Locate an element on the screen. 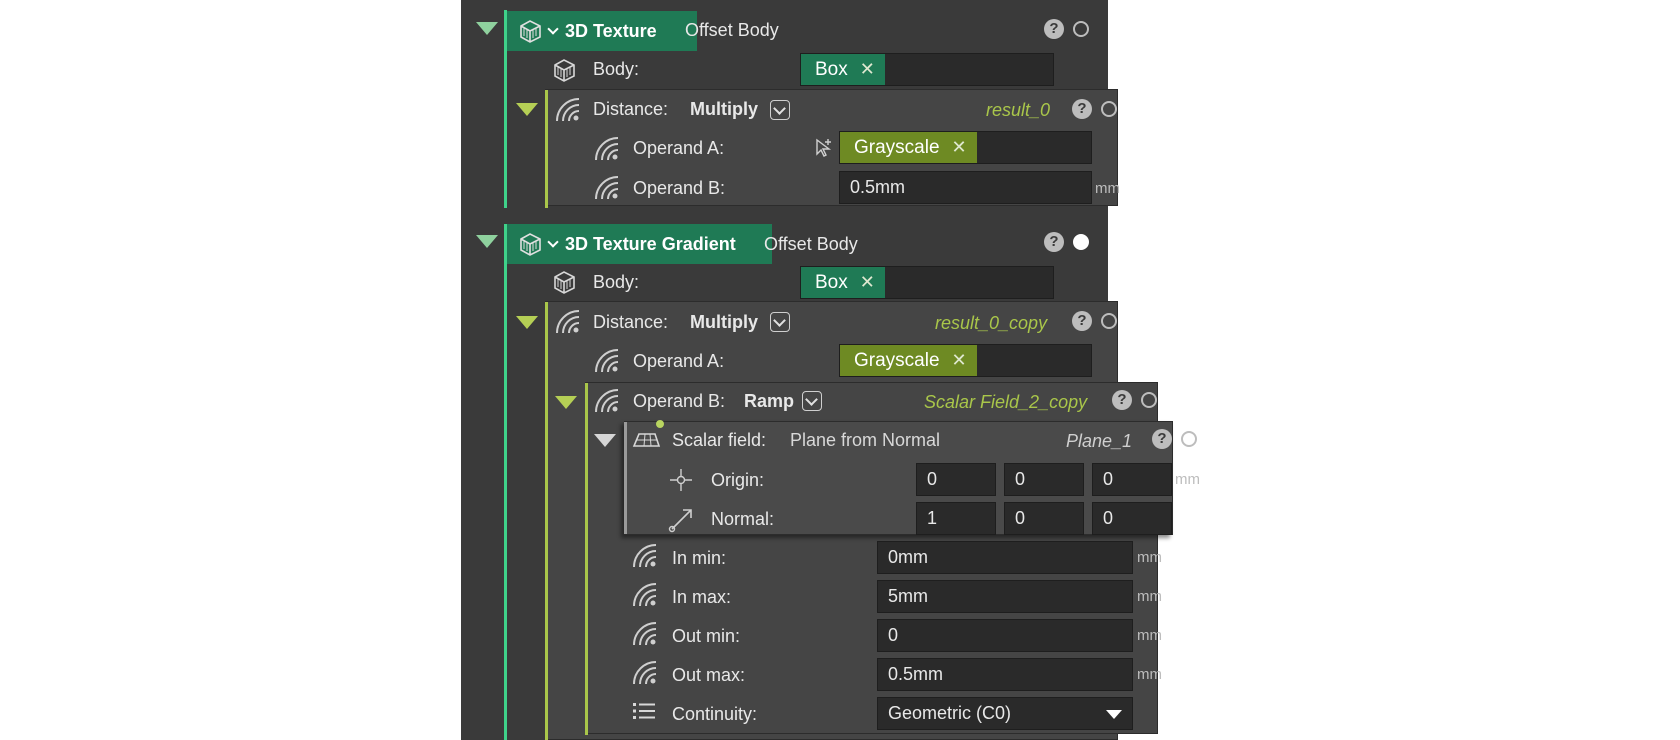  node2-operand-a-label: Operand A: is located at coordinates (679, 361).